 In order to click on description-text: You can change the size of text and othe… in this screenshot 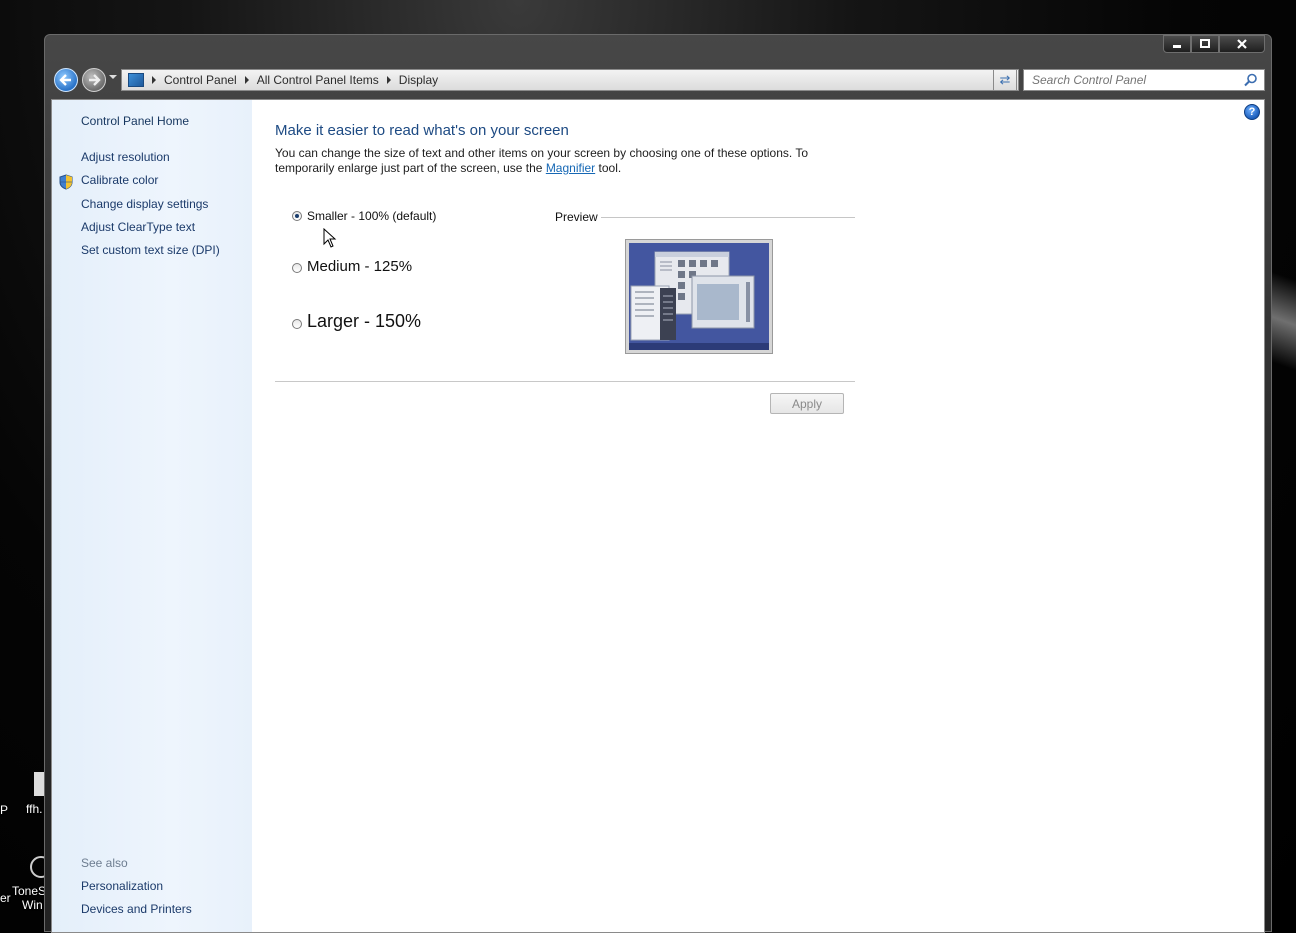, I will do `click(542, 160)`.